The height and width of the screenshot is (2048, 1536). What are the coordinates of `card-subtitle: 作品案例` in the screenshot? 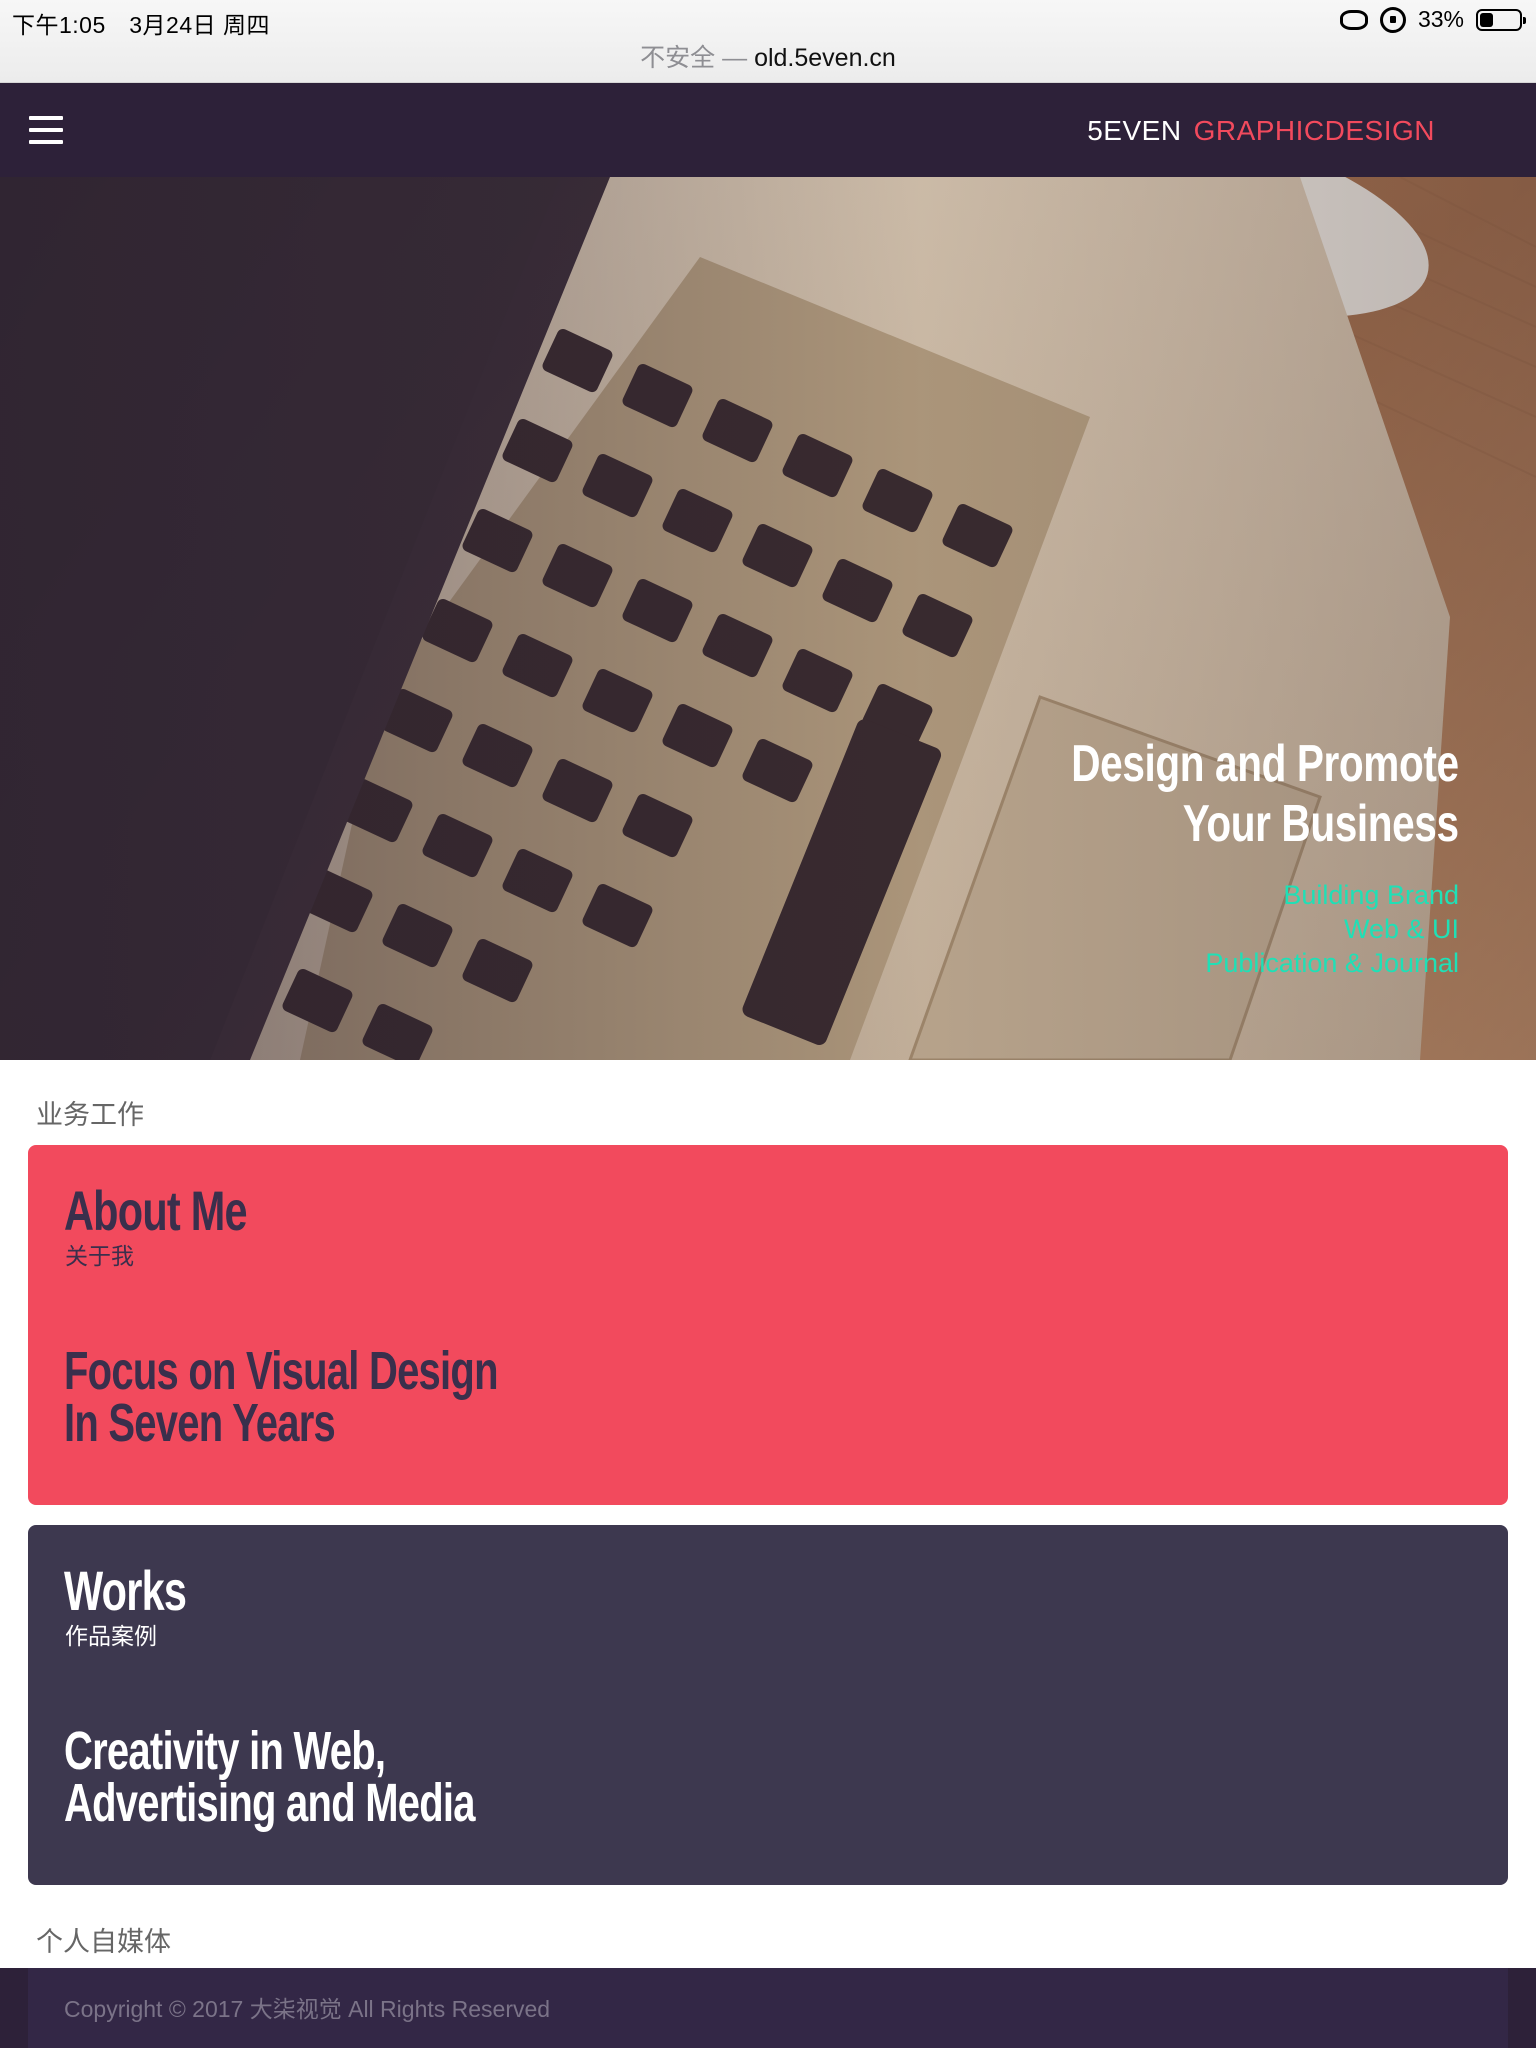 It's located at (111, 1636).